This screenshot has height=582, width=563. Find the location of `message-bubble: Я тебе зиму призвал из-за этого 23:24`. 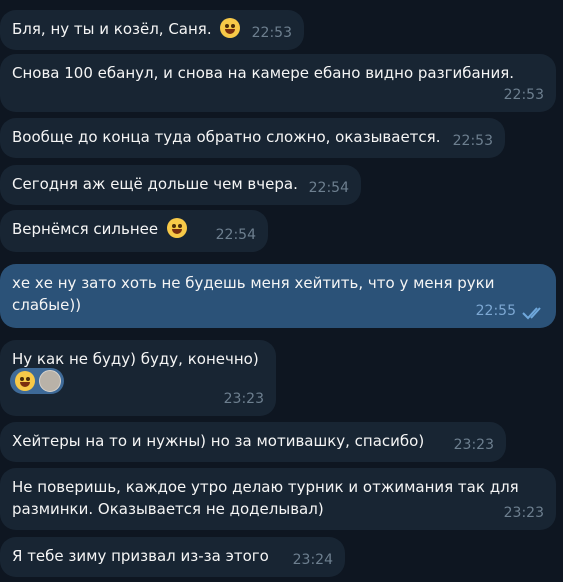

message-bubble: Я тебе зиму призвал из-за этого 23:24 is located at coordinates (172, 557).